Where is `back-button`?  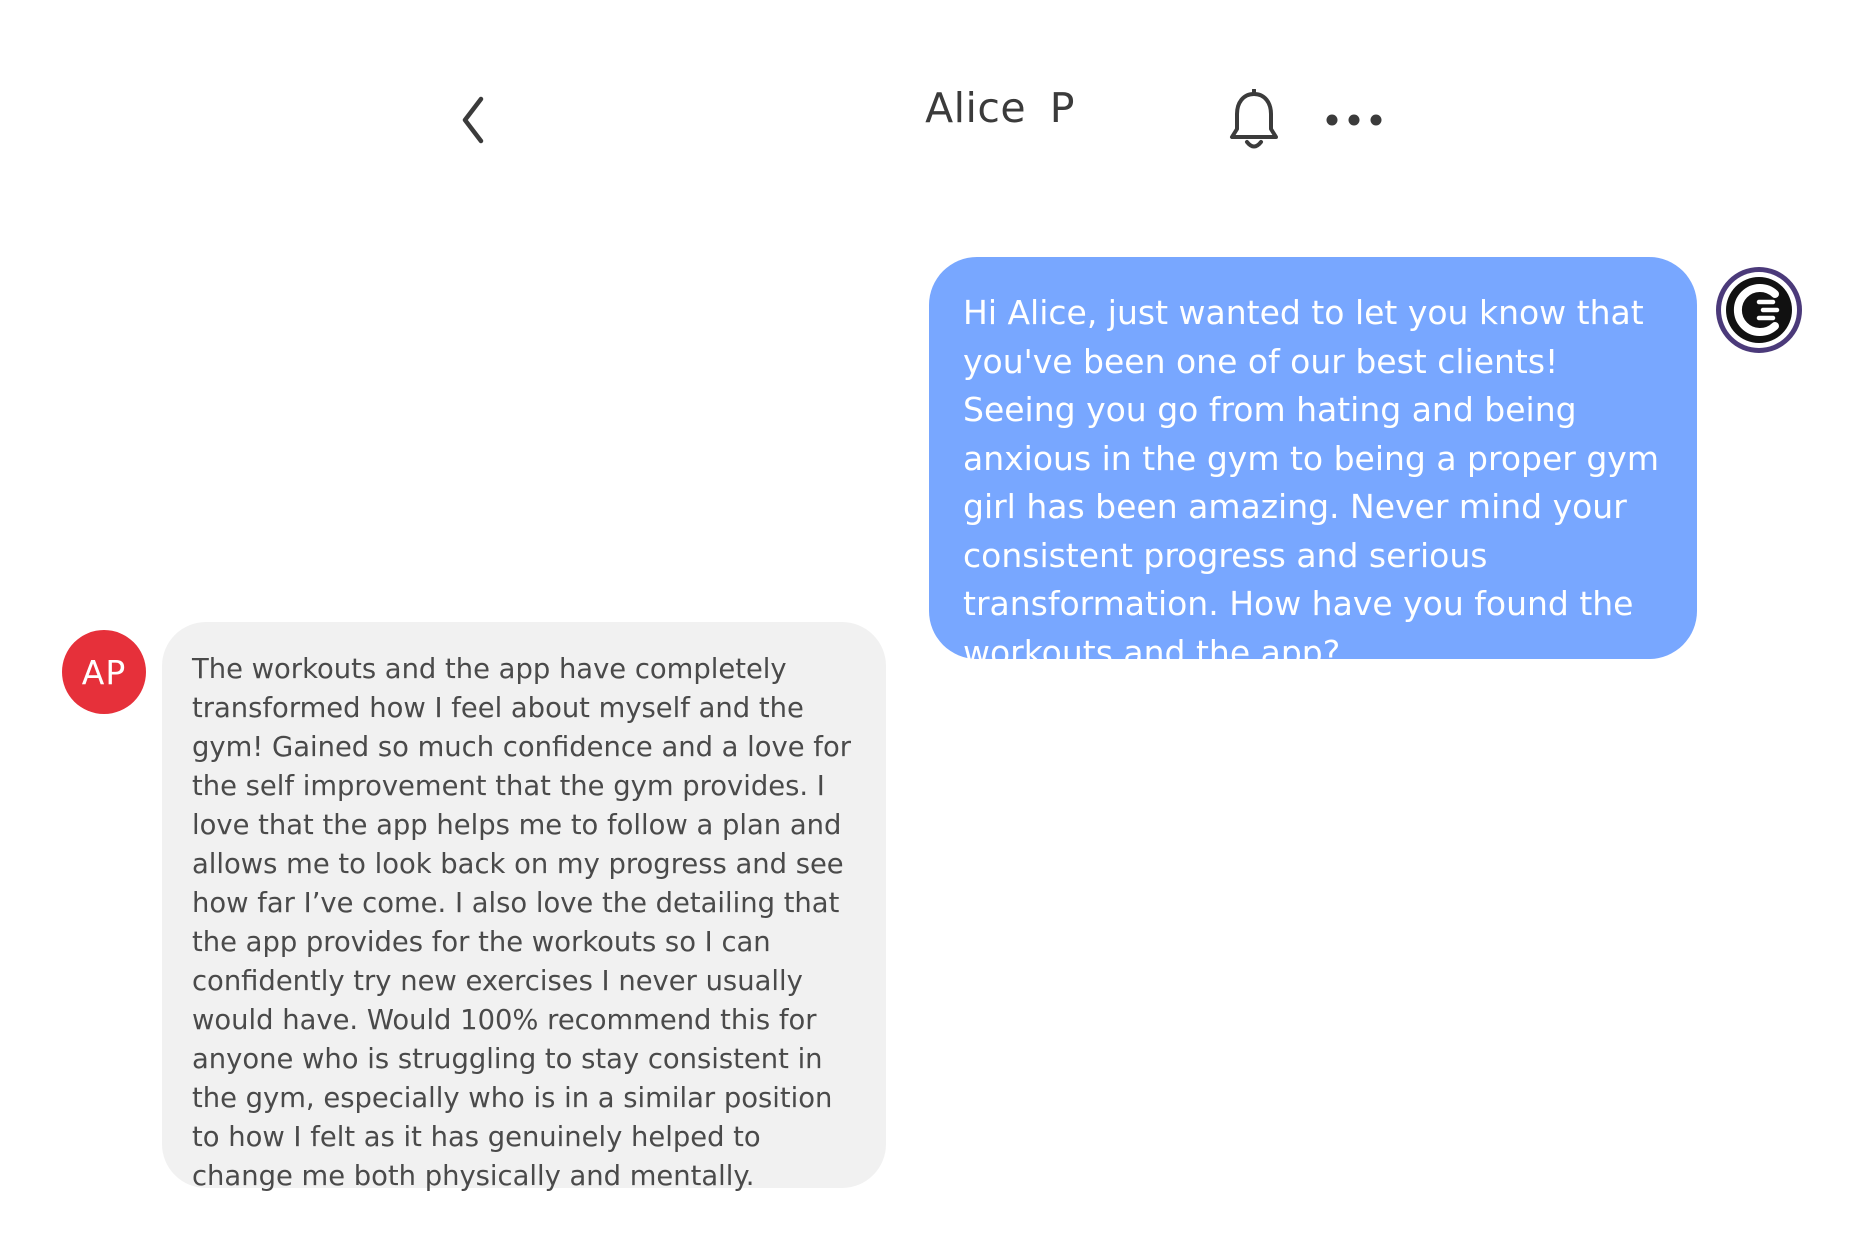
back-button is located at coordinates (474, 120).